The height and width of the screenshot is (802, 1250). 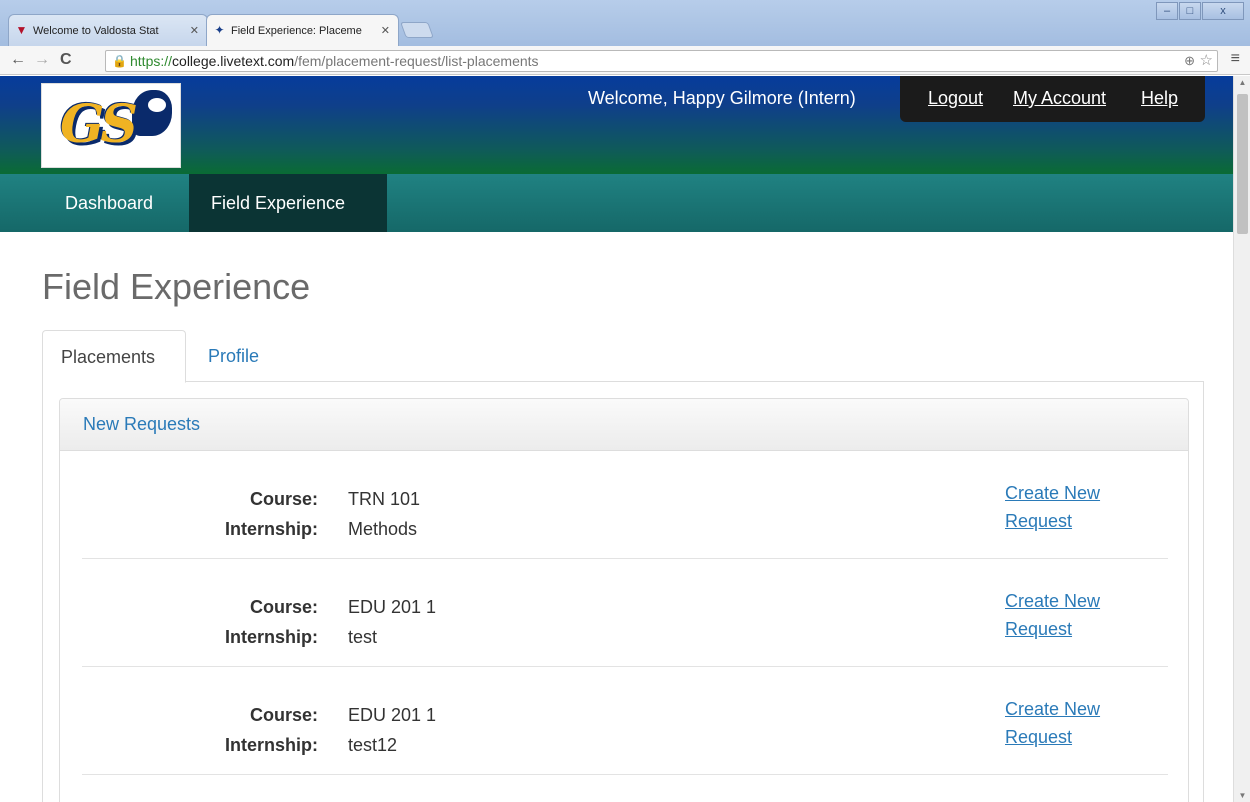 What do you see at coordinates (296, 31) in the screenshot?
I see `tab-title: Field Experience: Placeme` at bounding box center [296, 31].